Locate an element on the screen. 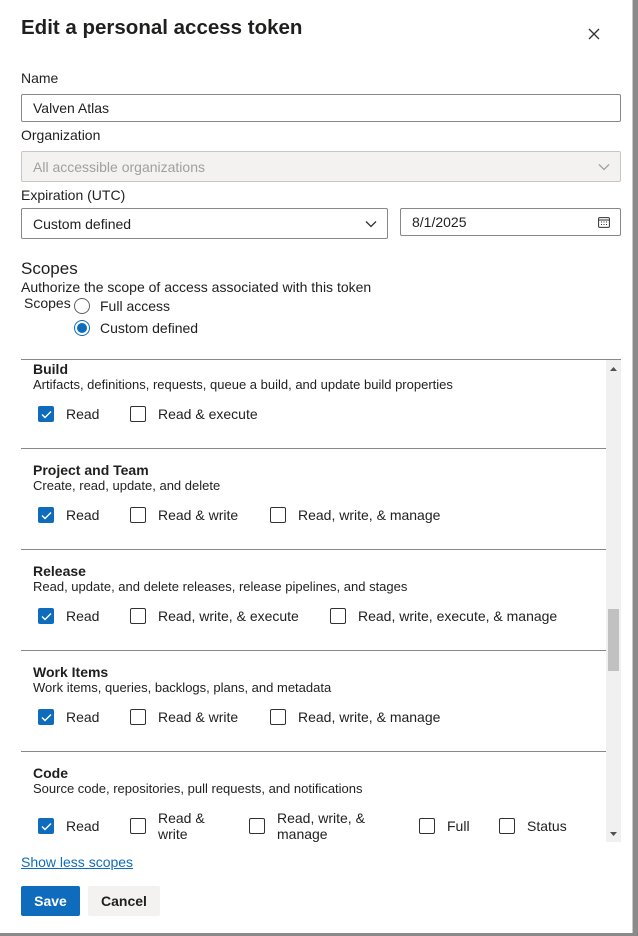 This screenshot has height=936, width=638. project-read-write-checkbox: Read & write is located at coordinates (184, 515).